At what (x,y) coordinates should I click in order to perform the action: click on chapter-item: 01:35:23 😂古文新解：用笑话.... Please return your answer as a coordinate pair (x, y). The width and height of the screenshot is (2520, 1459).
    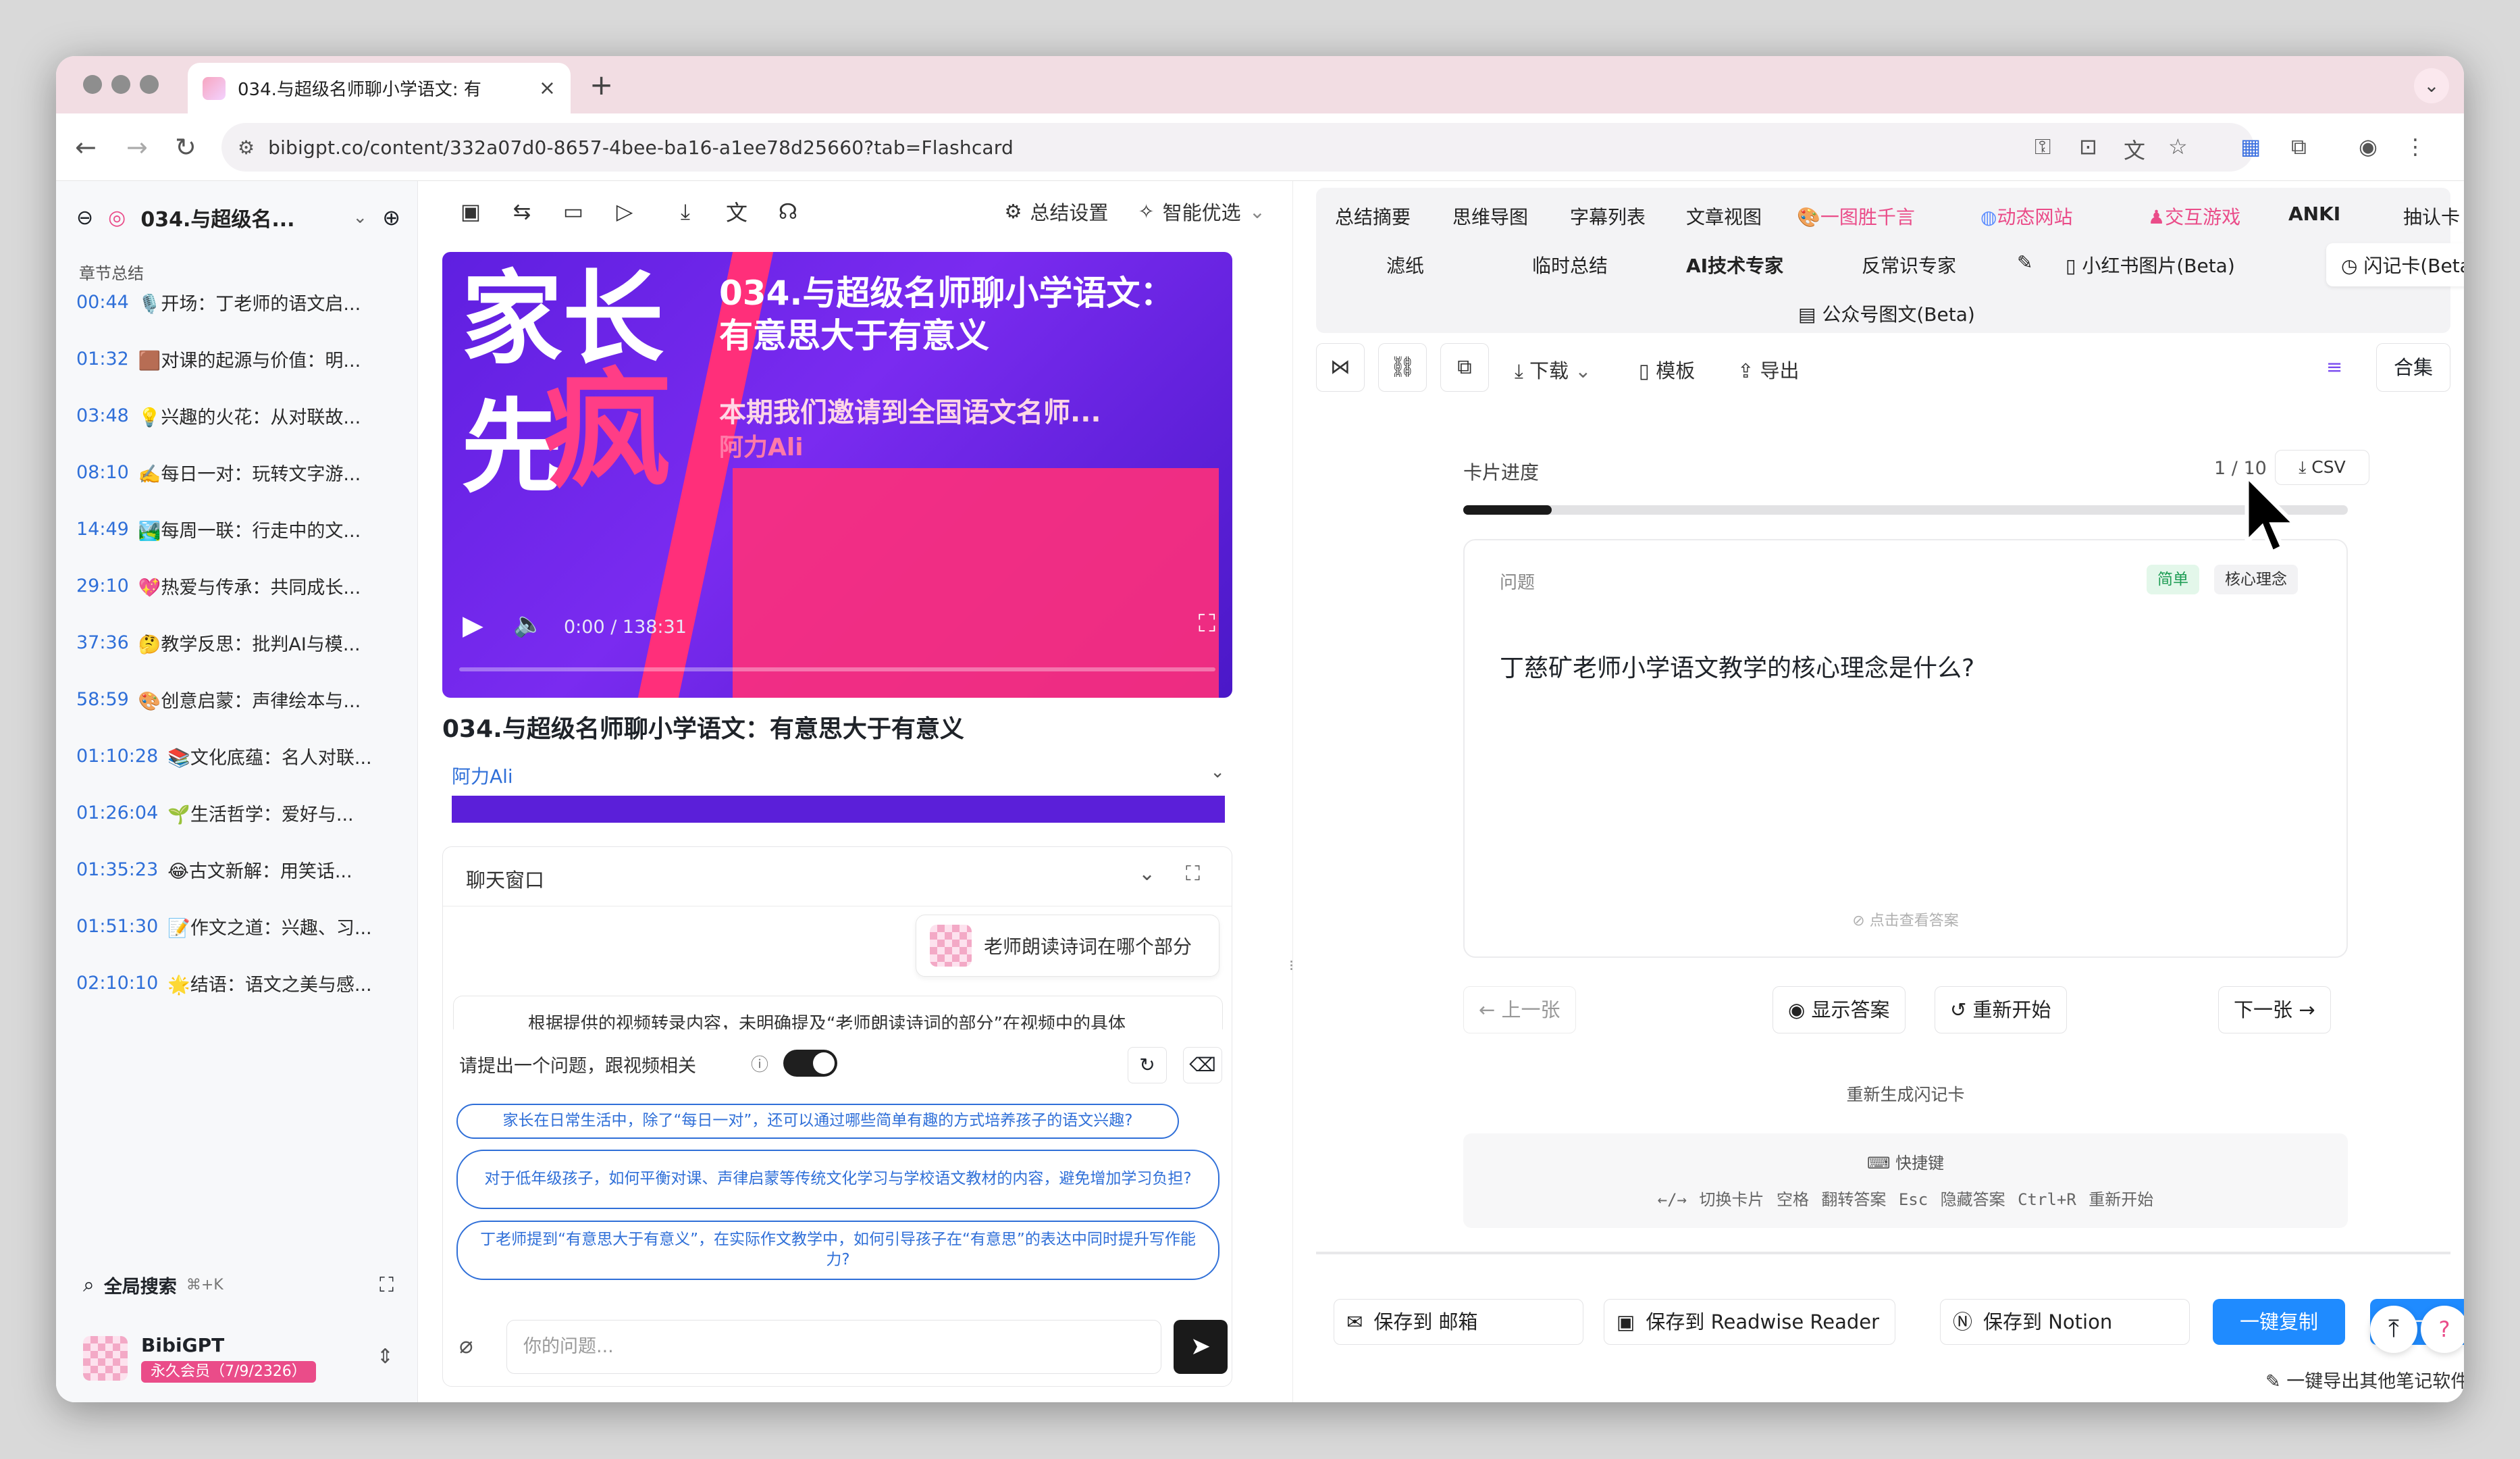
    Looking at the image, I should click on (242, 869).